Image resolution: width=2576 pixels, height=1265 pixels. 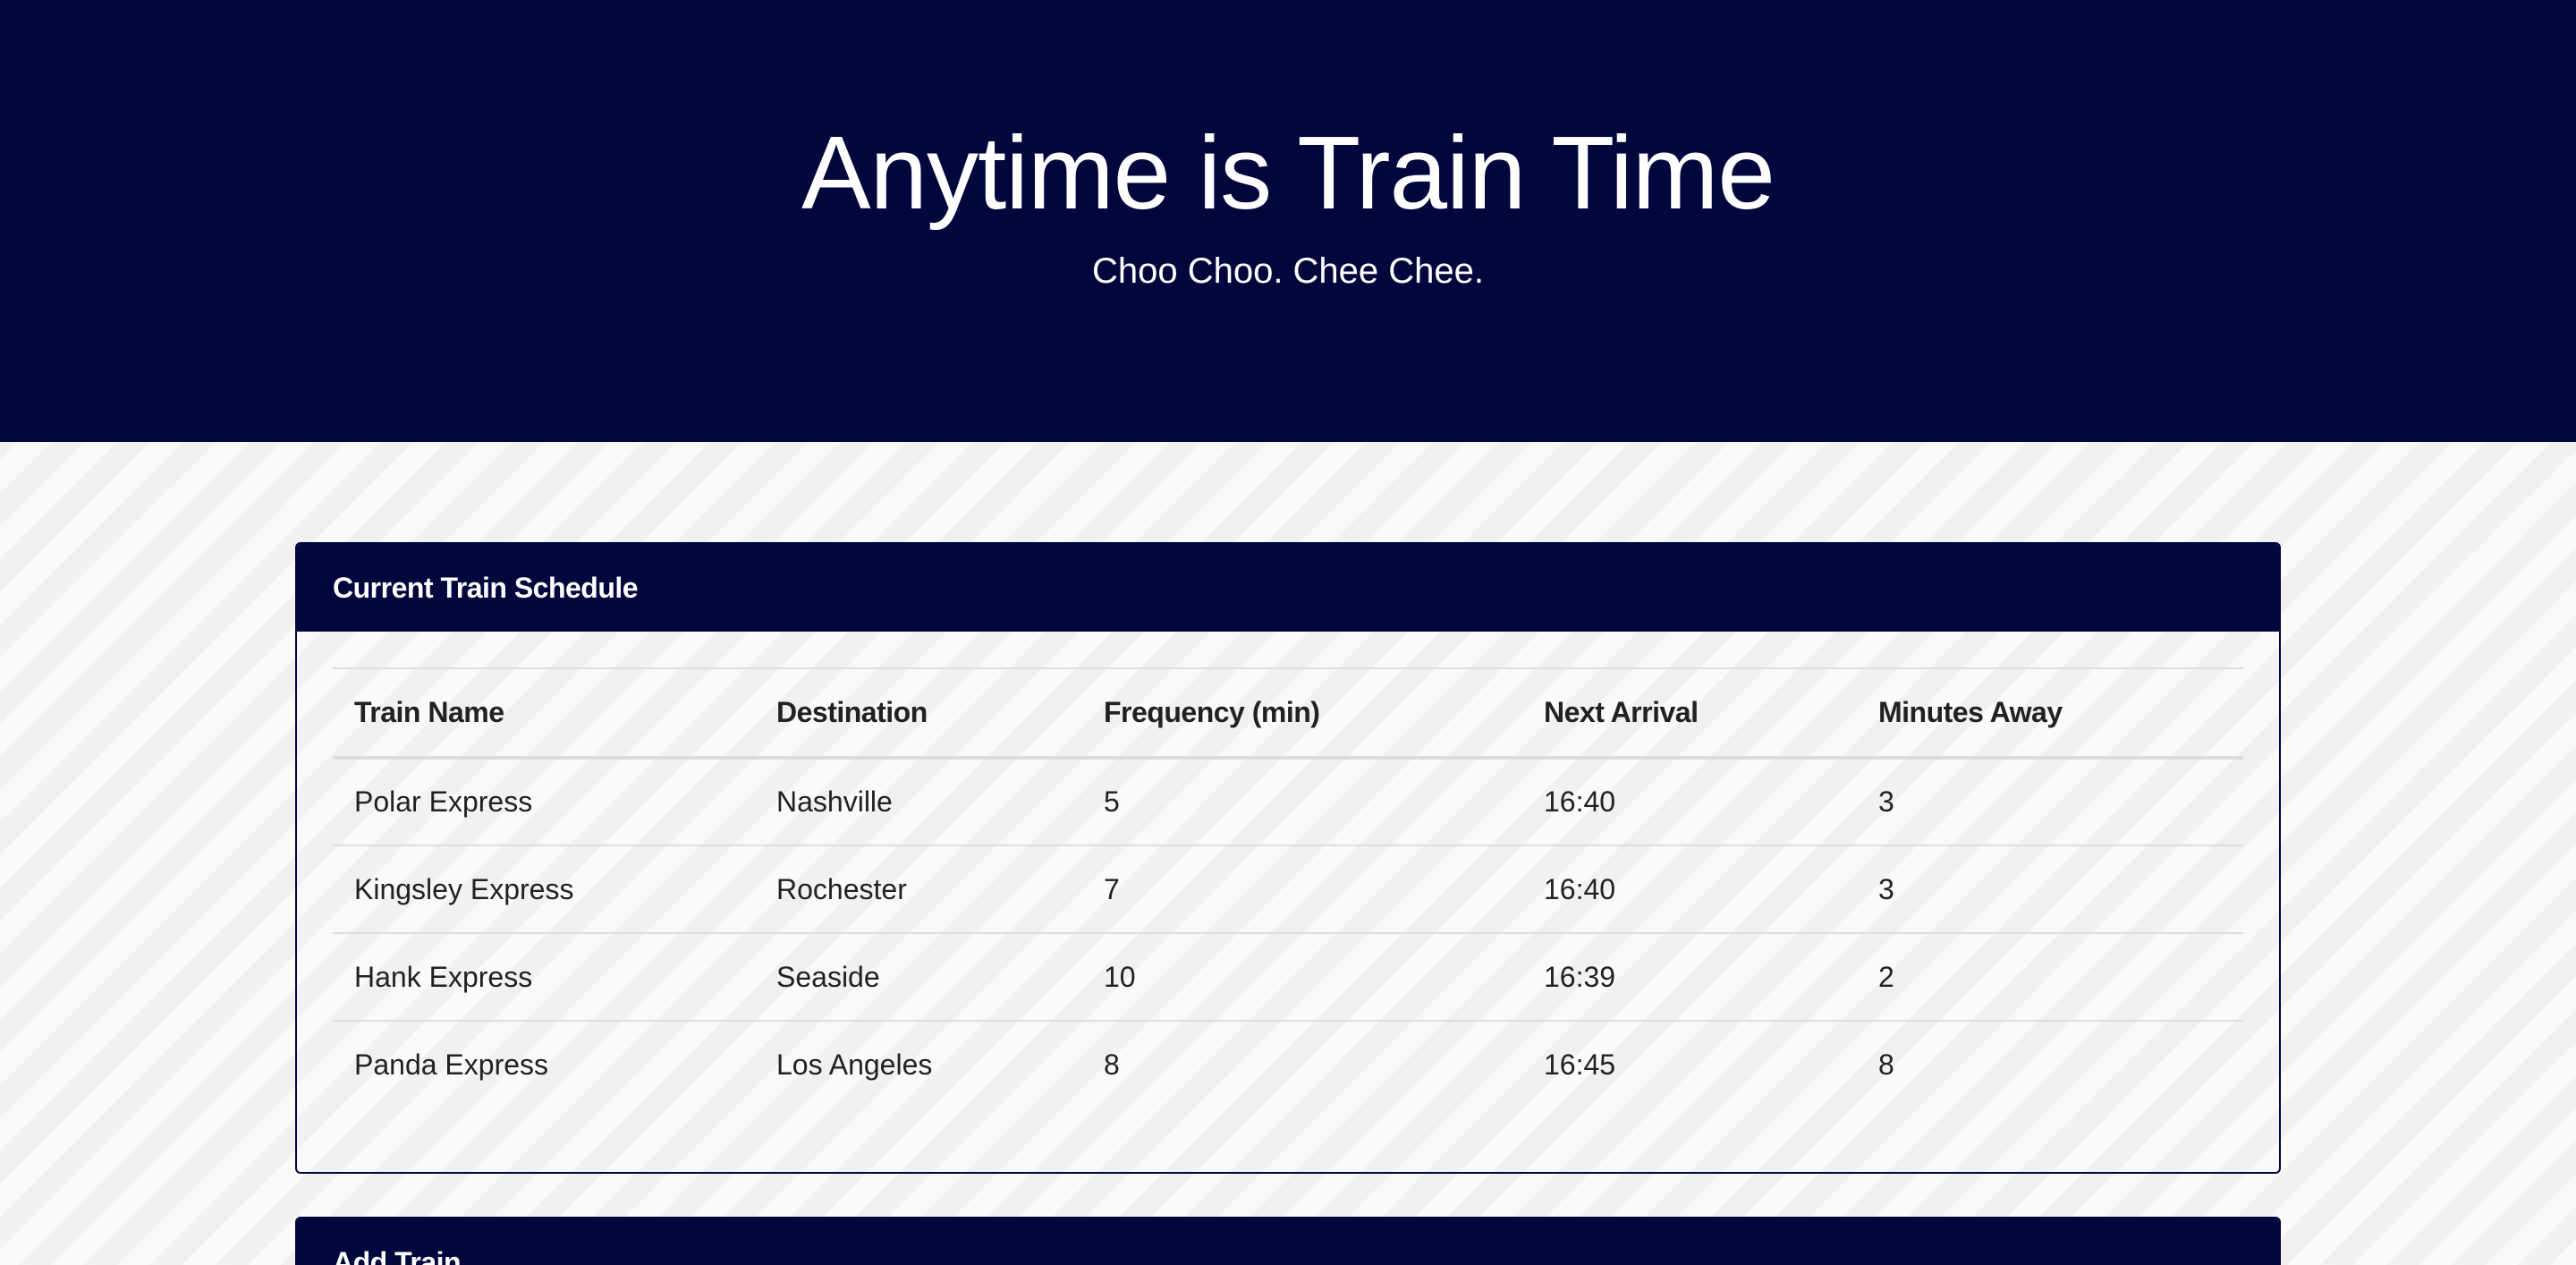 I want to click on cell-train-name: Panda Express, so click(x=451, y=1065).